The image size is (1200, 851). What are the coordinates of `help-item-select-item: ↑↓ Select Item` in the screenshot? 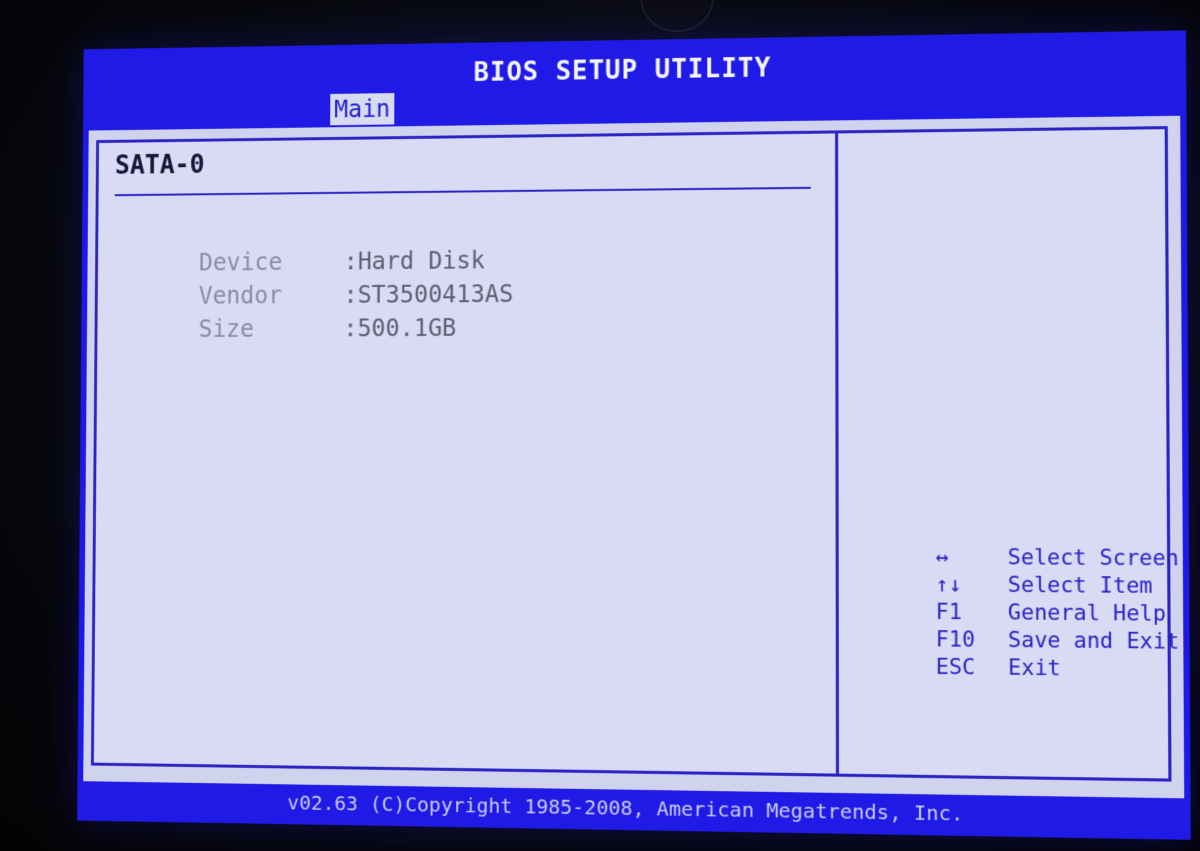 It's located at (1005, 571).